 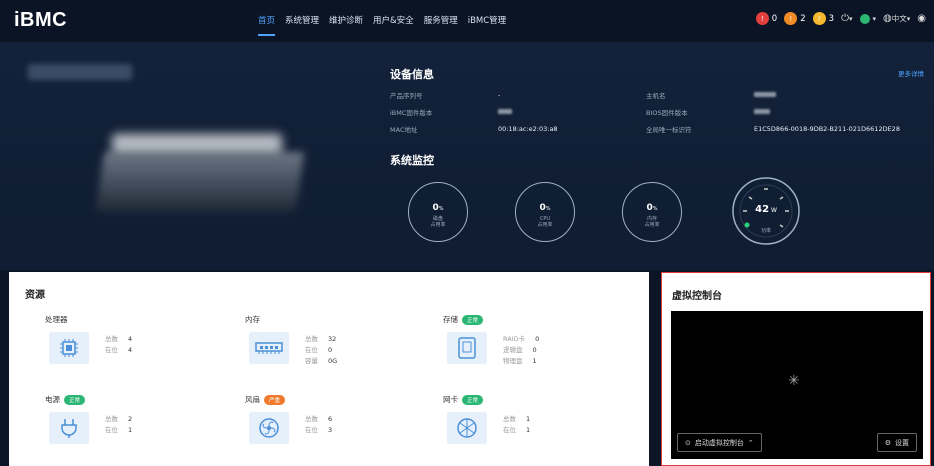 What do you see at coordinates (340, 351) in the screenshot?
I see `resource-memory: 内存 总数 32 在位 0 容量 0G` at bounding box center [340, 351].